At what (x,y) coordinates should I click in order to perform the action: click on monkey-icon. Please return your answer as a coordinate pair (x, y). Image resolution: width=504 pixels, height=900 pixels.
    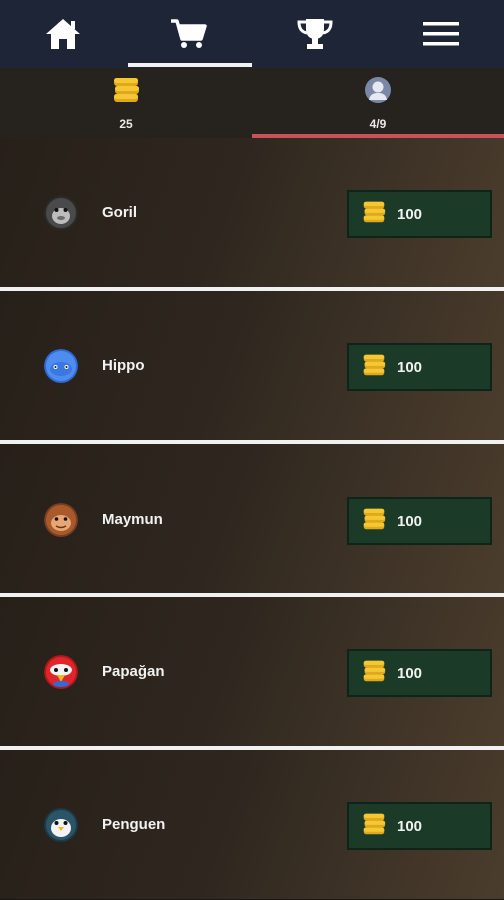
    Looking at the image, I should click on (61, 520).